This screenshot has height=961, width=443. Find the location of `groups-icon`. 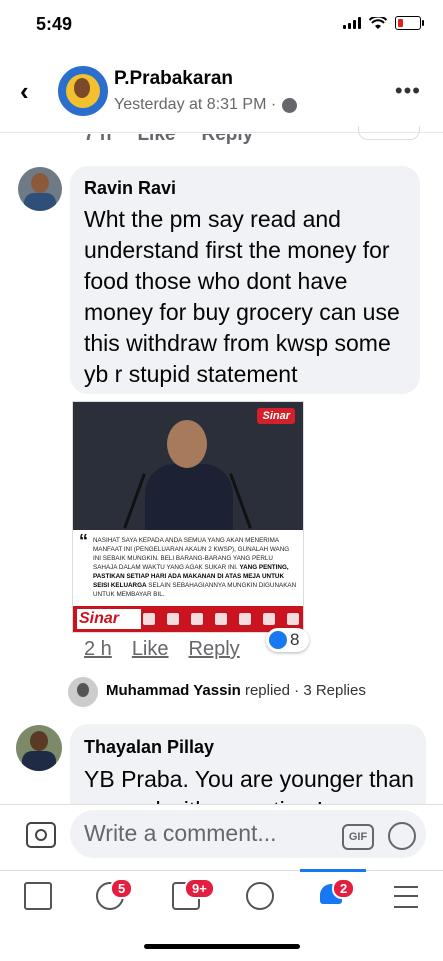

groups-icon is located at coordinates (260, 896).